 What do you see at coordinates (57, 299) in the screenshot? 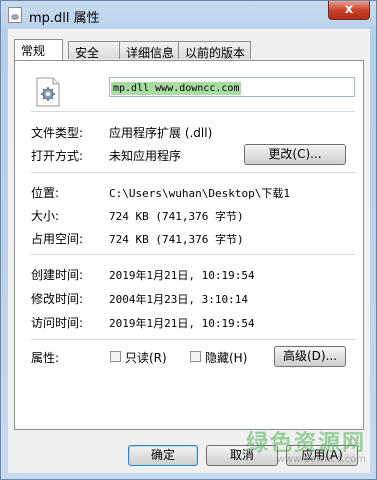
I see `modified-label: 修改时间:` at bounding box center [57, 299].